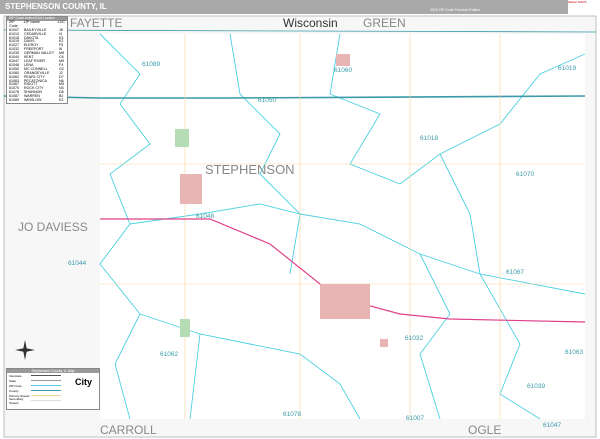 The height and width of the screenshot is (439, 600). Describe the element at coordinates (56, 6) in the screenshot. I see `map-title: STEPHENSON COUNTY, IL` at that location.